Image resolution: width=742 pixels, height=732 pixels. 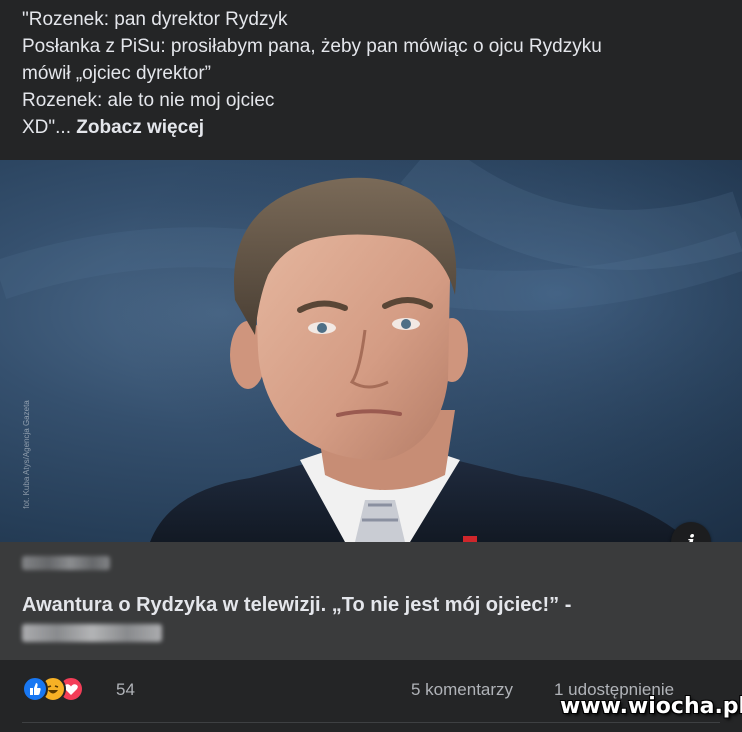 What do you see at coordinates (26, 454) in the screenshot?
I see `photo-credit: fot. Kuba Atys/Agencja Gazeta` at bounding box center [26, 454].